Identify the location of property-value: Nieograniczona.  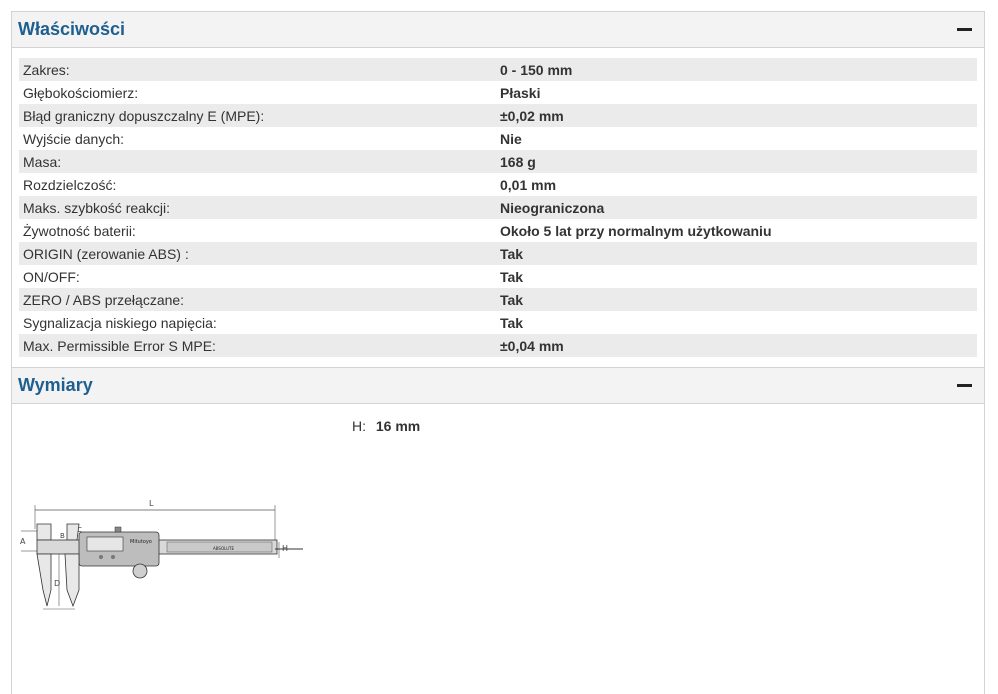
(552, 207).